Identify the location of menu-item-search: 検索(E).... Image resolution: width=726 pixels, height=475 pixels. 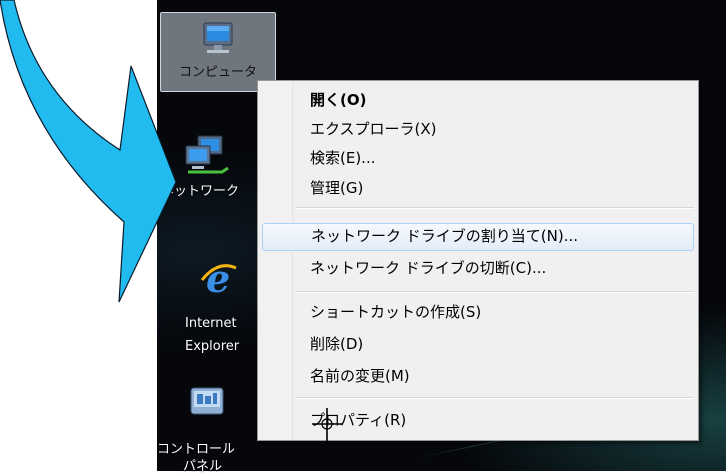
(494, 158).